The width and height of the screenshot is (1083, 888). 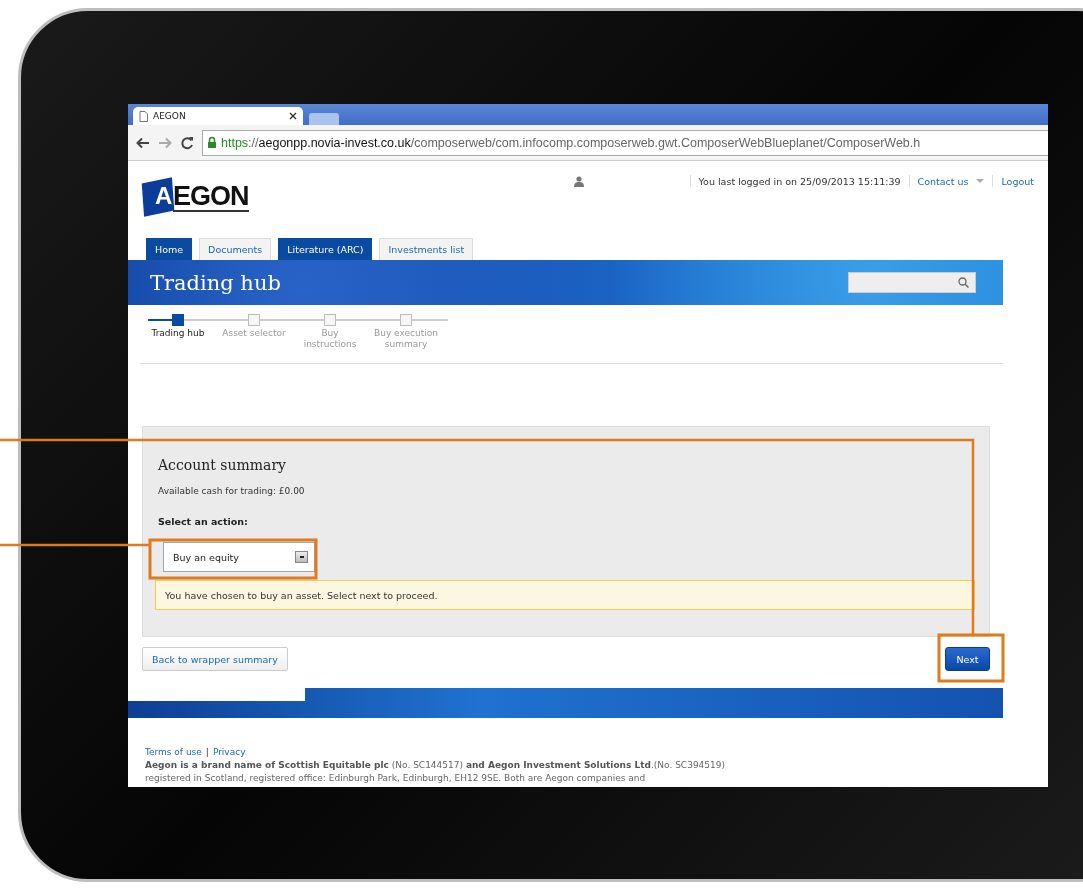 What do you see at coordinates (436, 772) in the screenshot?
I see `legal-text: Aegon is a brand name of Scottish Equitable plc (No. SC144517) and Aegon Investment Solutions Ltd.(No. SC394519) registered in Scotland, registered office: Edinburgh Park, Edinburgh, EH12 9SE. Both are Aegon companies and` at bounding box center [436, 772].